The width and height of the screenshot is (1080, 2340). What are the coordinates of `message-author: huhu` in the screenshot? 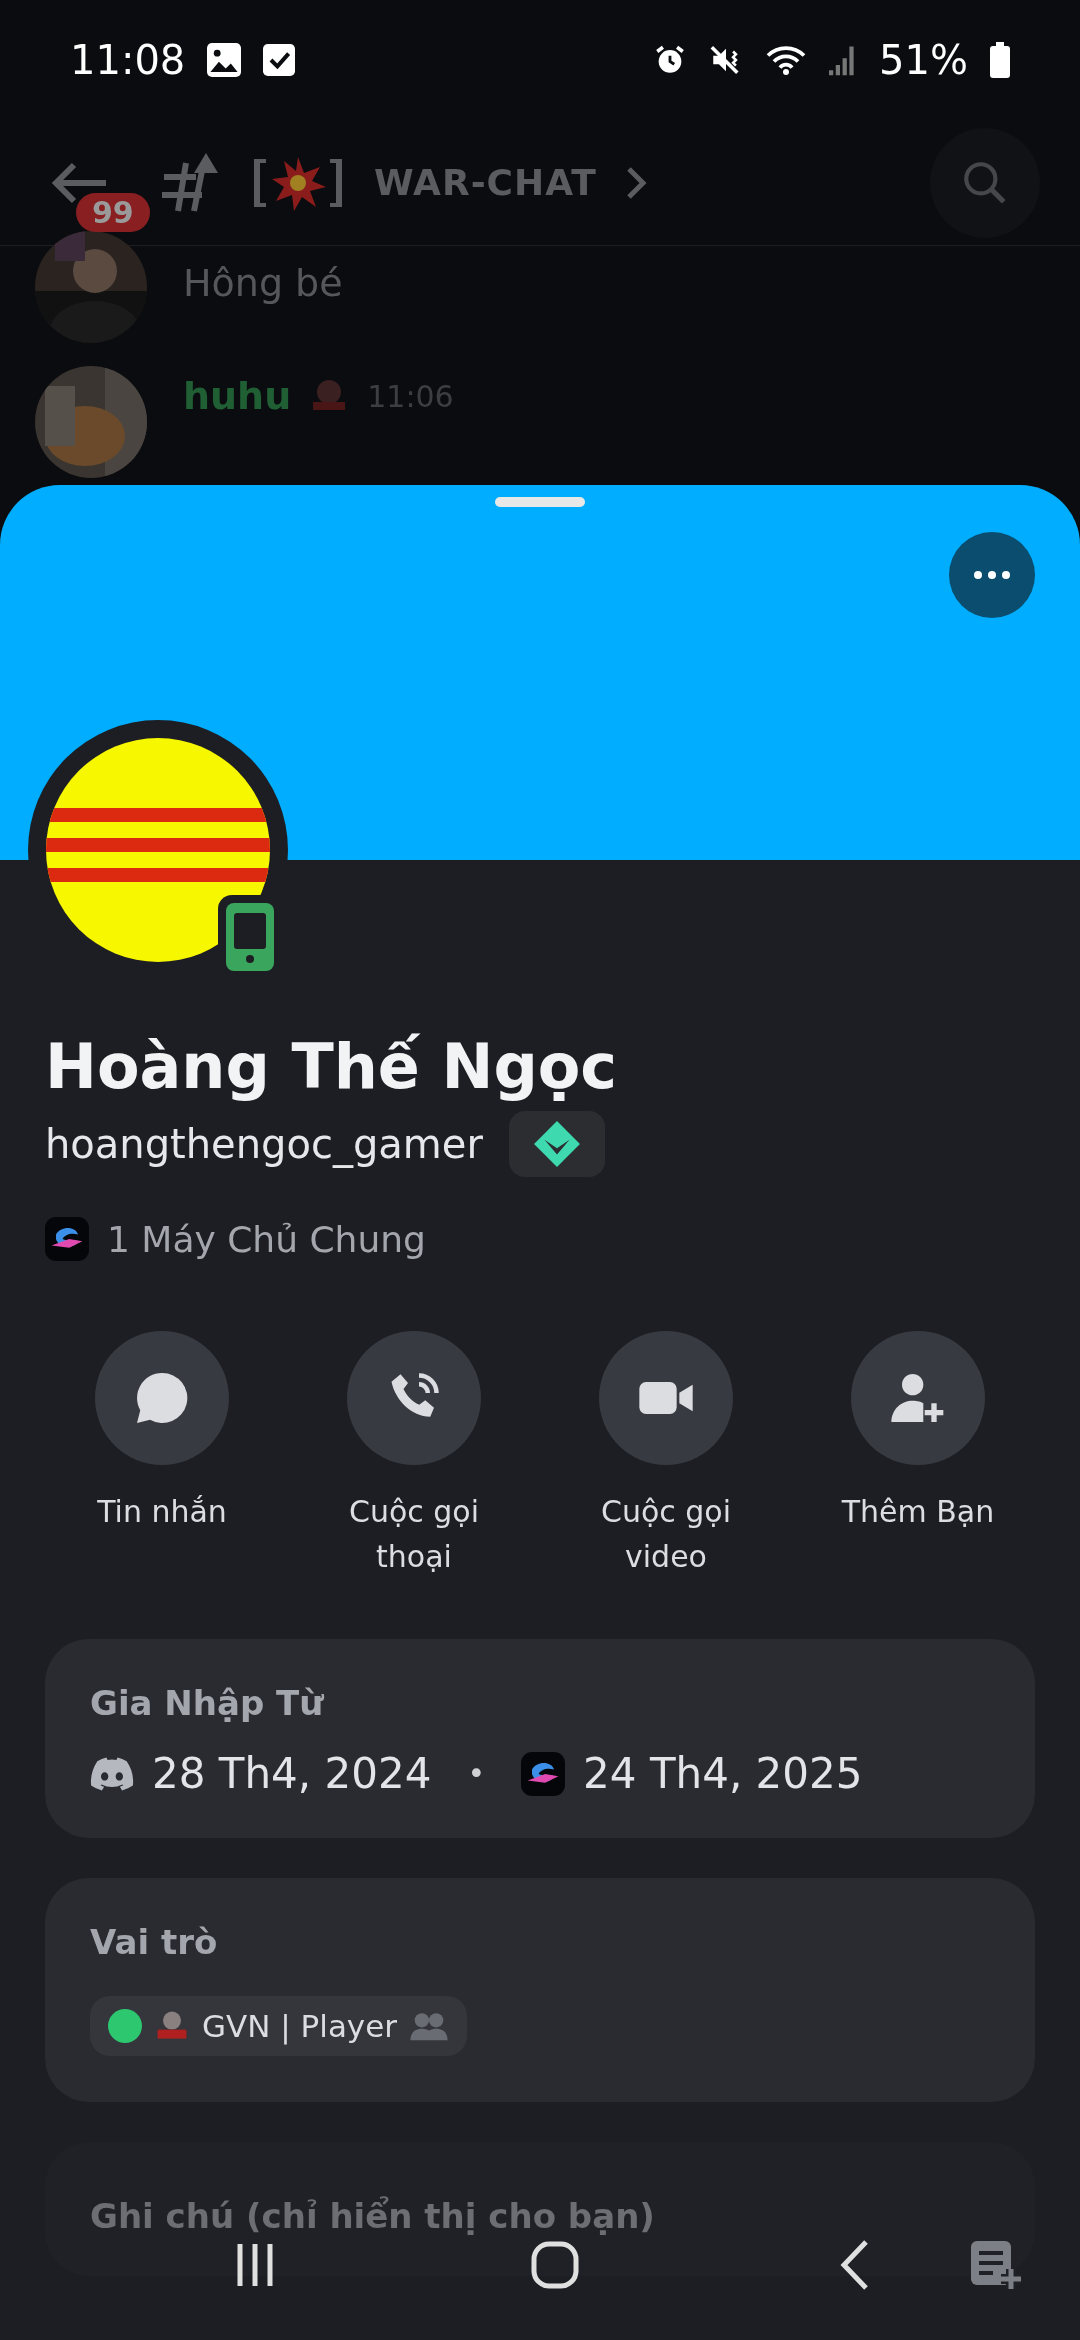 It's located at (237, 396).